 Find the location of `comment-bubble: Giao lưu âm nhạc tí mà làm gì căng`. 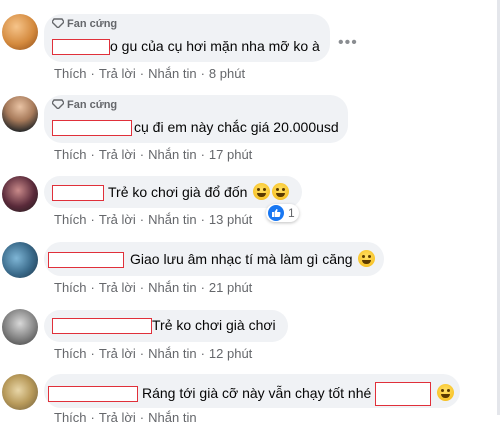

comment-bubble: Giao lưu âm nhạc tí mà làm gì căng is located at coordinates (214, 259).